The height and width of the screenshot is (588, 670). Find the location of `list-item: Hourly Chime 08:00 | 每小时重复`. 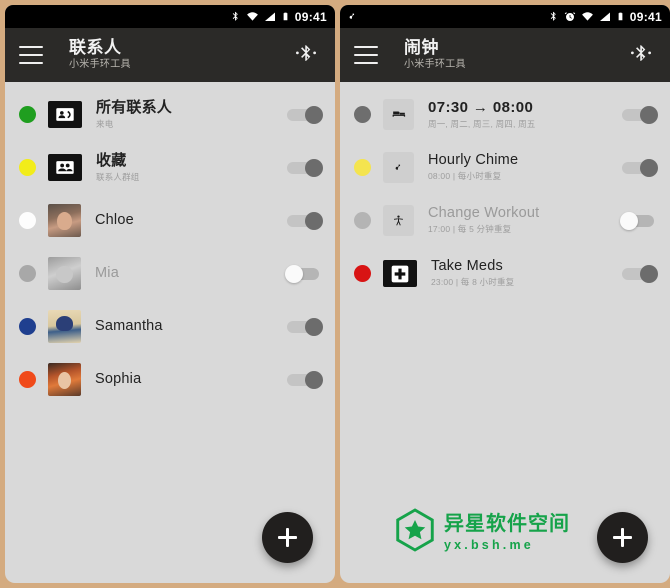

list-item: Hourly Chime 08:00 | 每小时重复 is located at coordinates (505, 167).